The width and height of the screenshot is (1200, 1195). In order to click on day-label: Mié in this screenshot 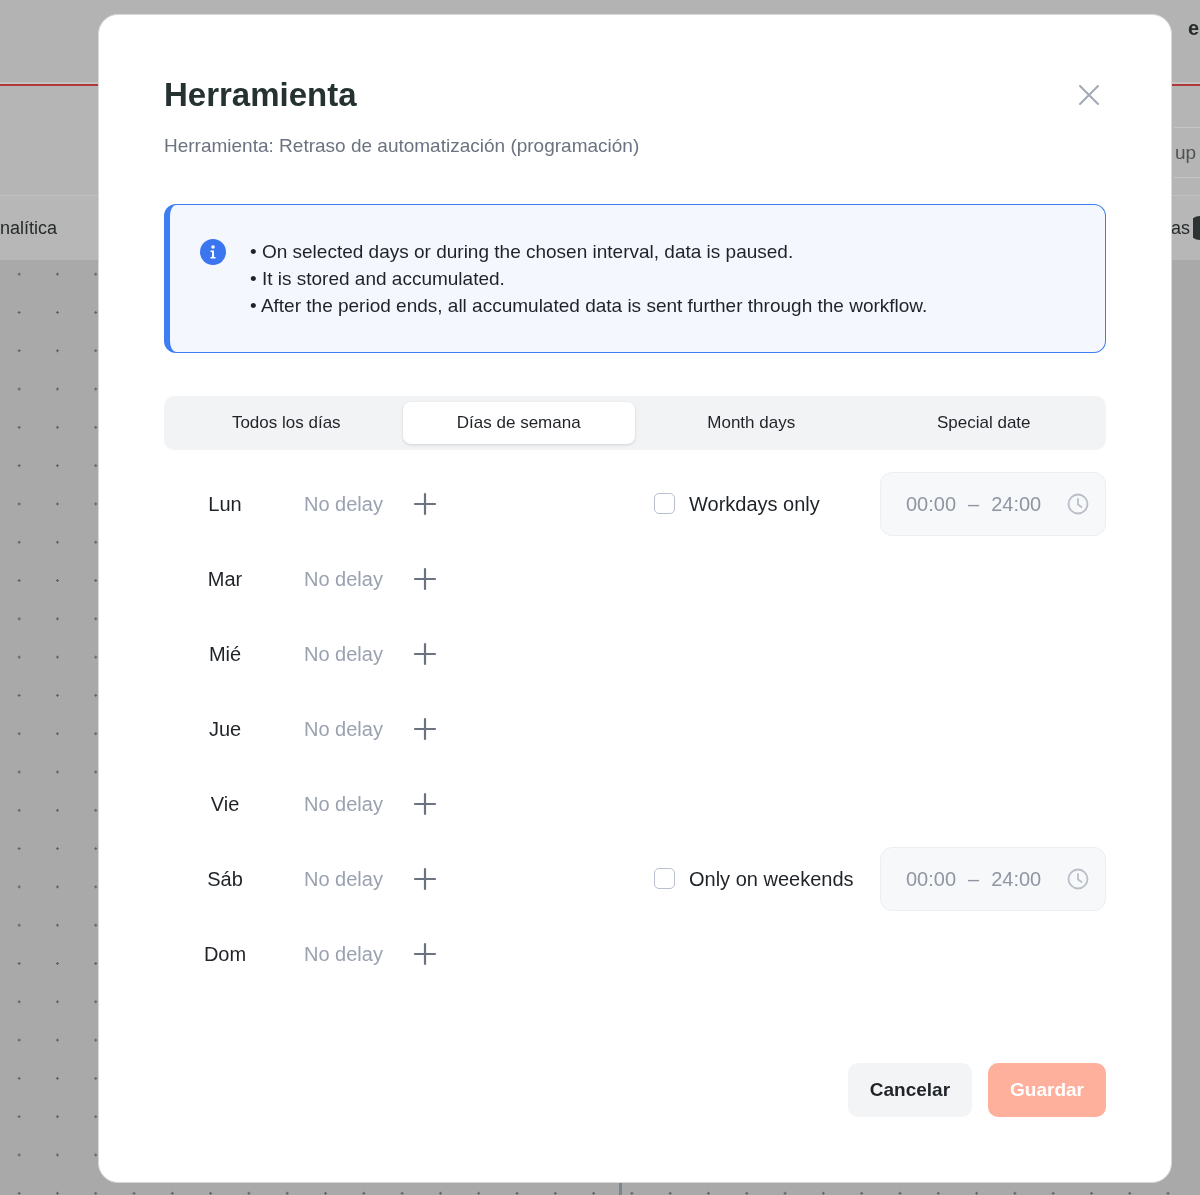, I will do `click(225, 654)`.